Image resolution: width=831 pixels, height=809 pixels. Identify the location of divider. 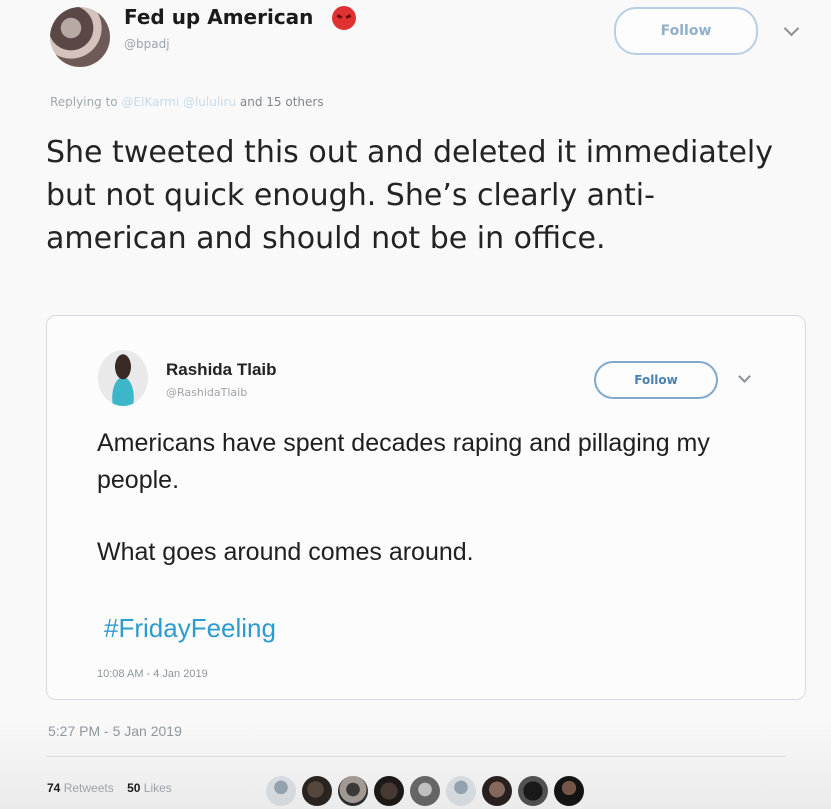
(416, 756).